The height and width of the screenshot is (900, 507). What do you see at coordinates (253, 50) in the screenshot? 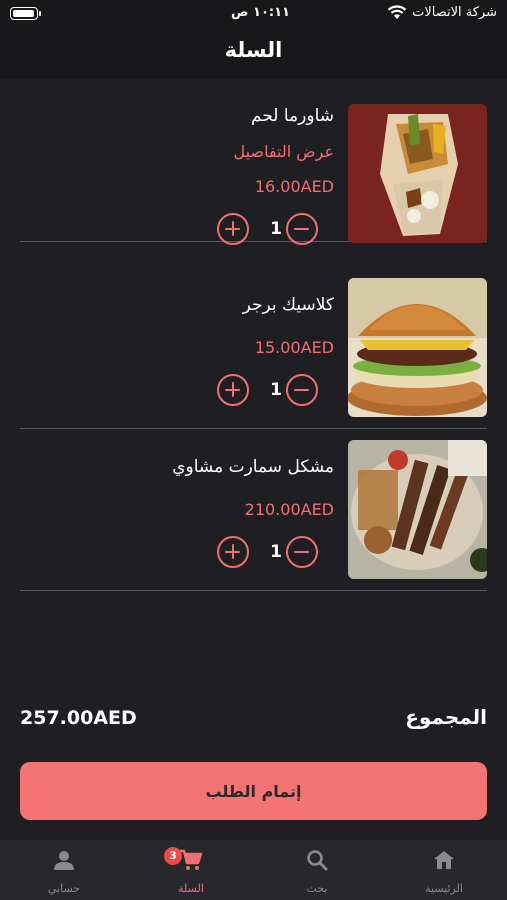
I see `page-title: السلة` at bounding box center [253, 50].